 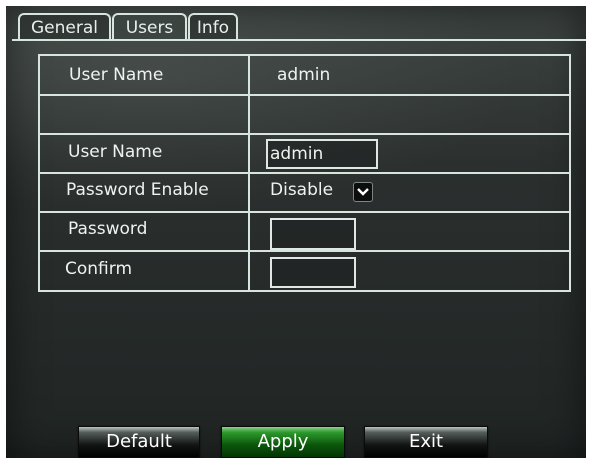 What do you see at coordinates (99, 269) in the screenshot?
I see `confirm-label: Confirm` at bounding box center [99, 269].